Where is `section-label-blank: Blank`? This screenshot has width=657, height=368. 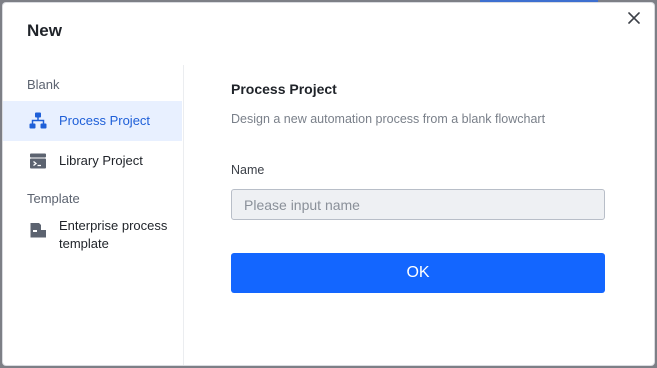 section-label-blank: Blank is located at coordinates (43, 84).